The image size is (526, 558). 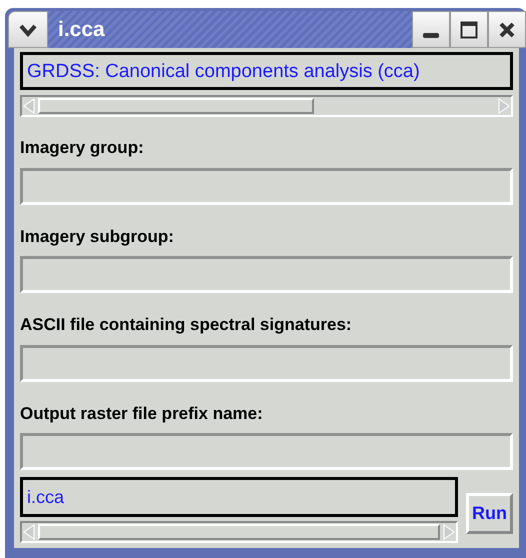 What do you see at coordinates (97, 236) in the screenshot?
I see `field-label: Imagery subgroup:` at bounding box center [97, 236].